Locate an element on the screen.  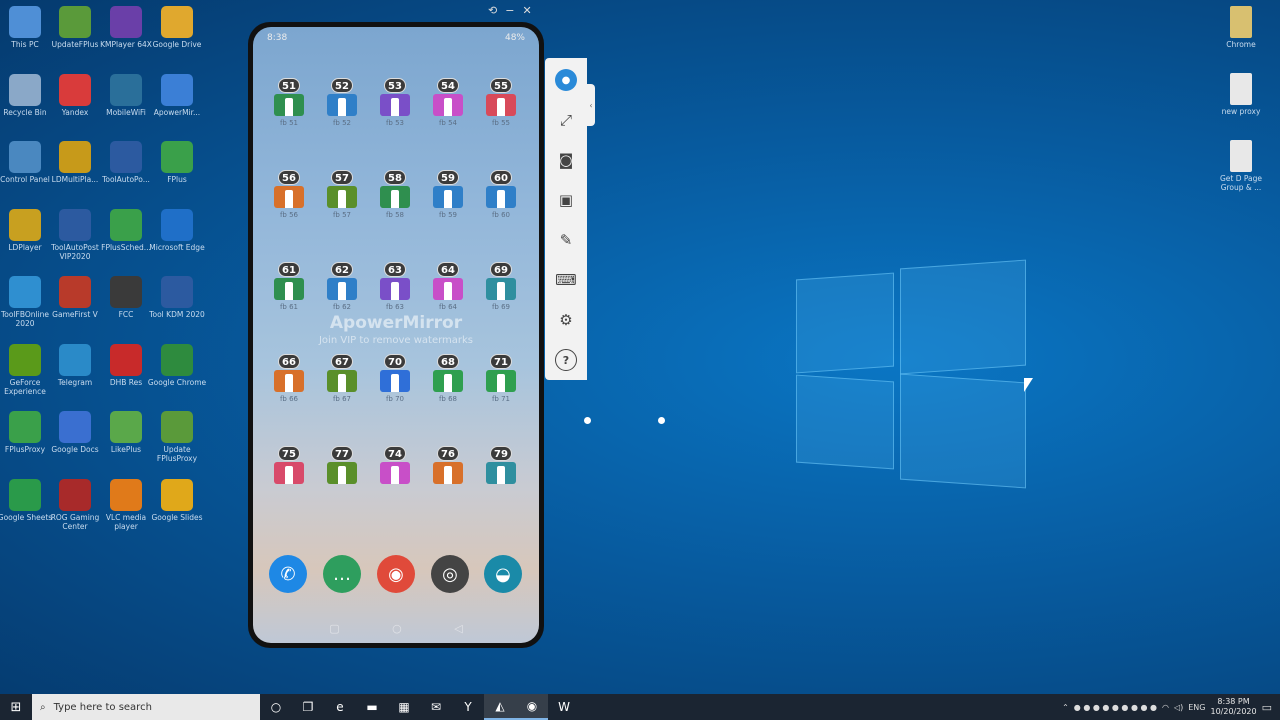
app-icon: 55 fb 55 is located at coordinates (501, 100).